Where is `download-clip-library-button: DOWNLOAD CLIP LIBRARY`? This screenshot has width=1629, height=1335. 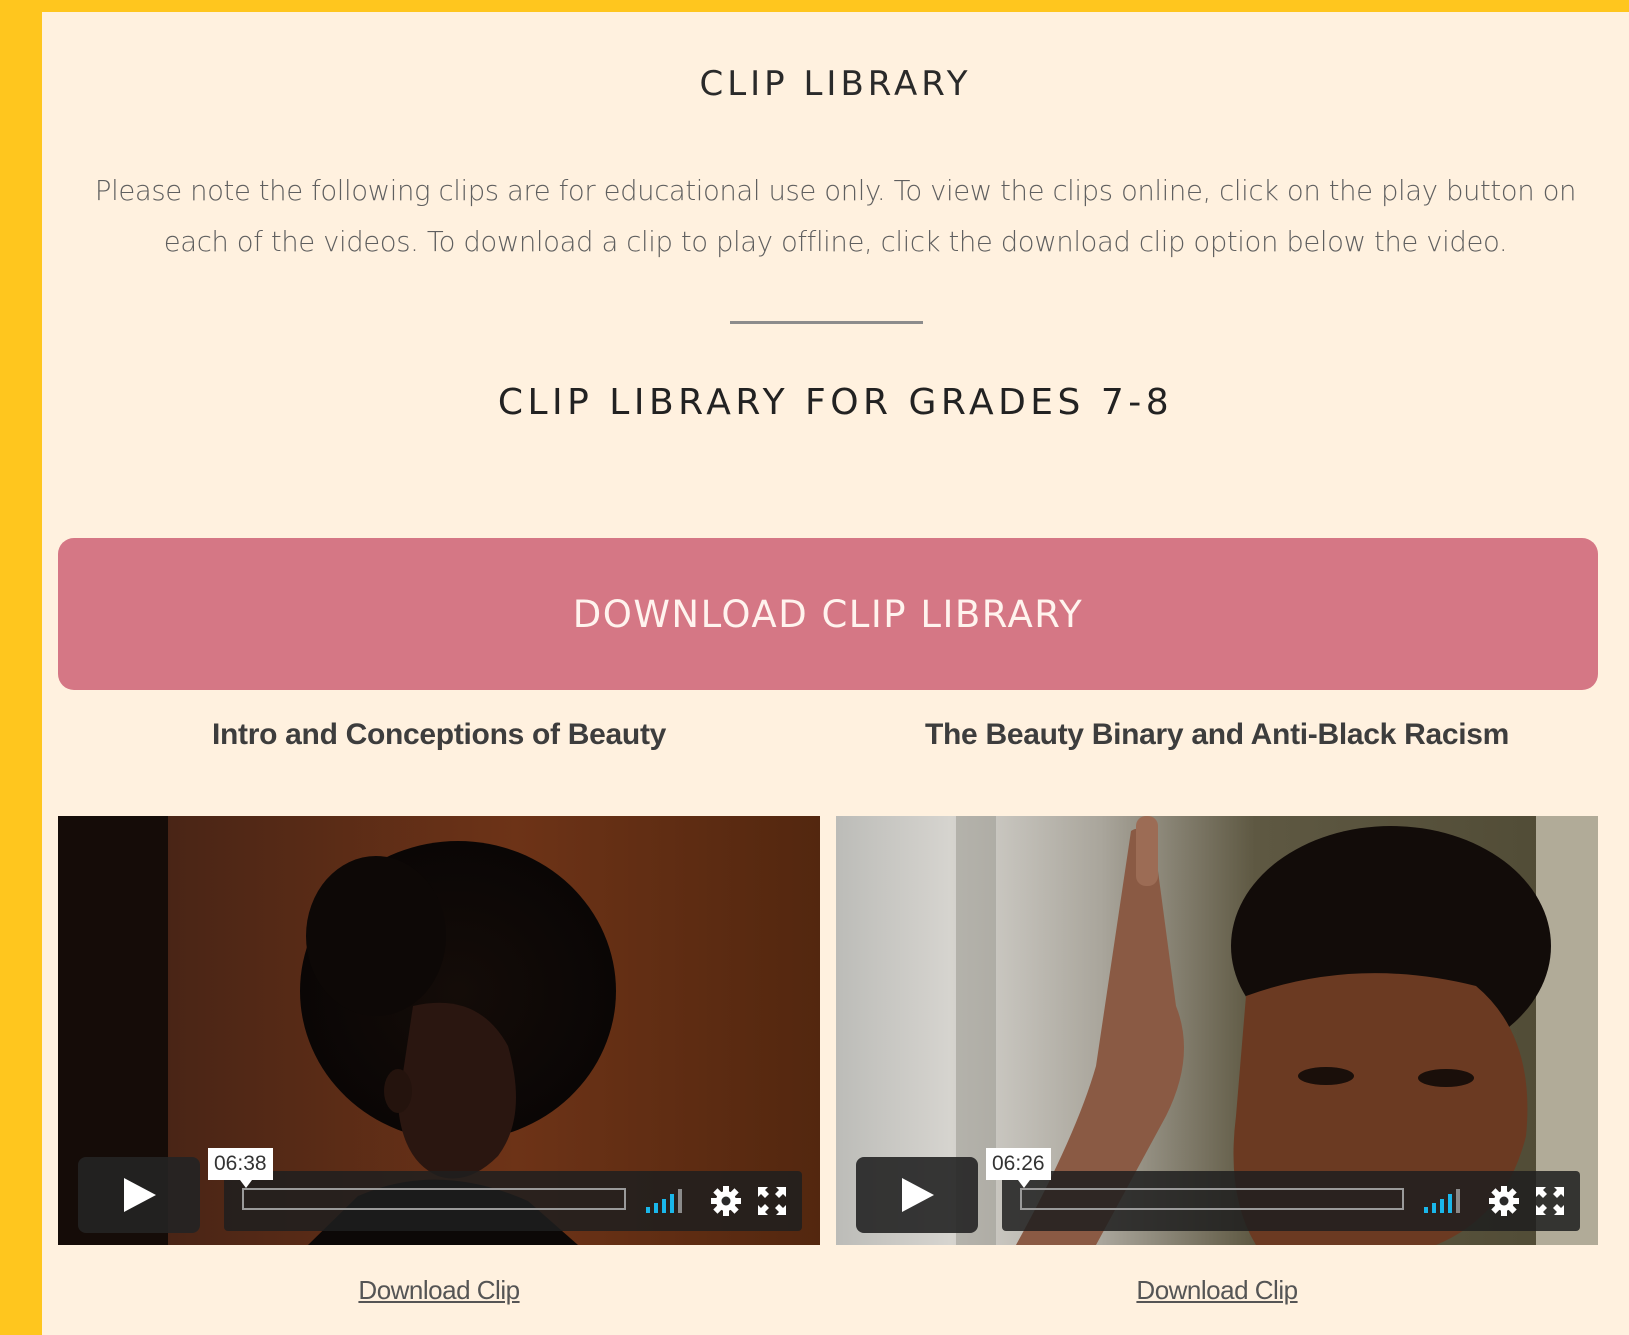
download-clip-library-button: DOWNLOAD CLIP LIBRARY is located at coordinates (828, 614).